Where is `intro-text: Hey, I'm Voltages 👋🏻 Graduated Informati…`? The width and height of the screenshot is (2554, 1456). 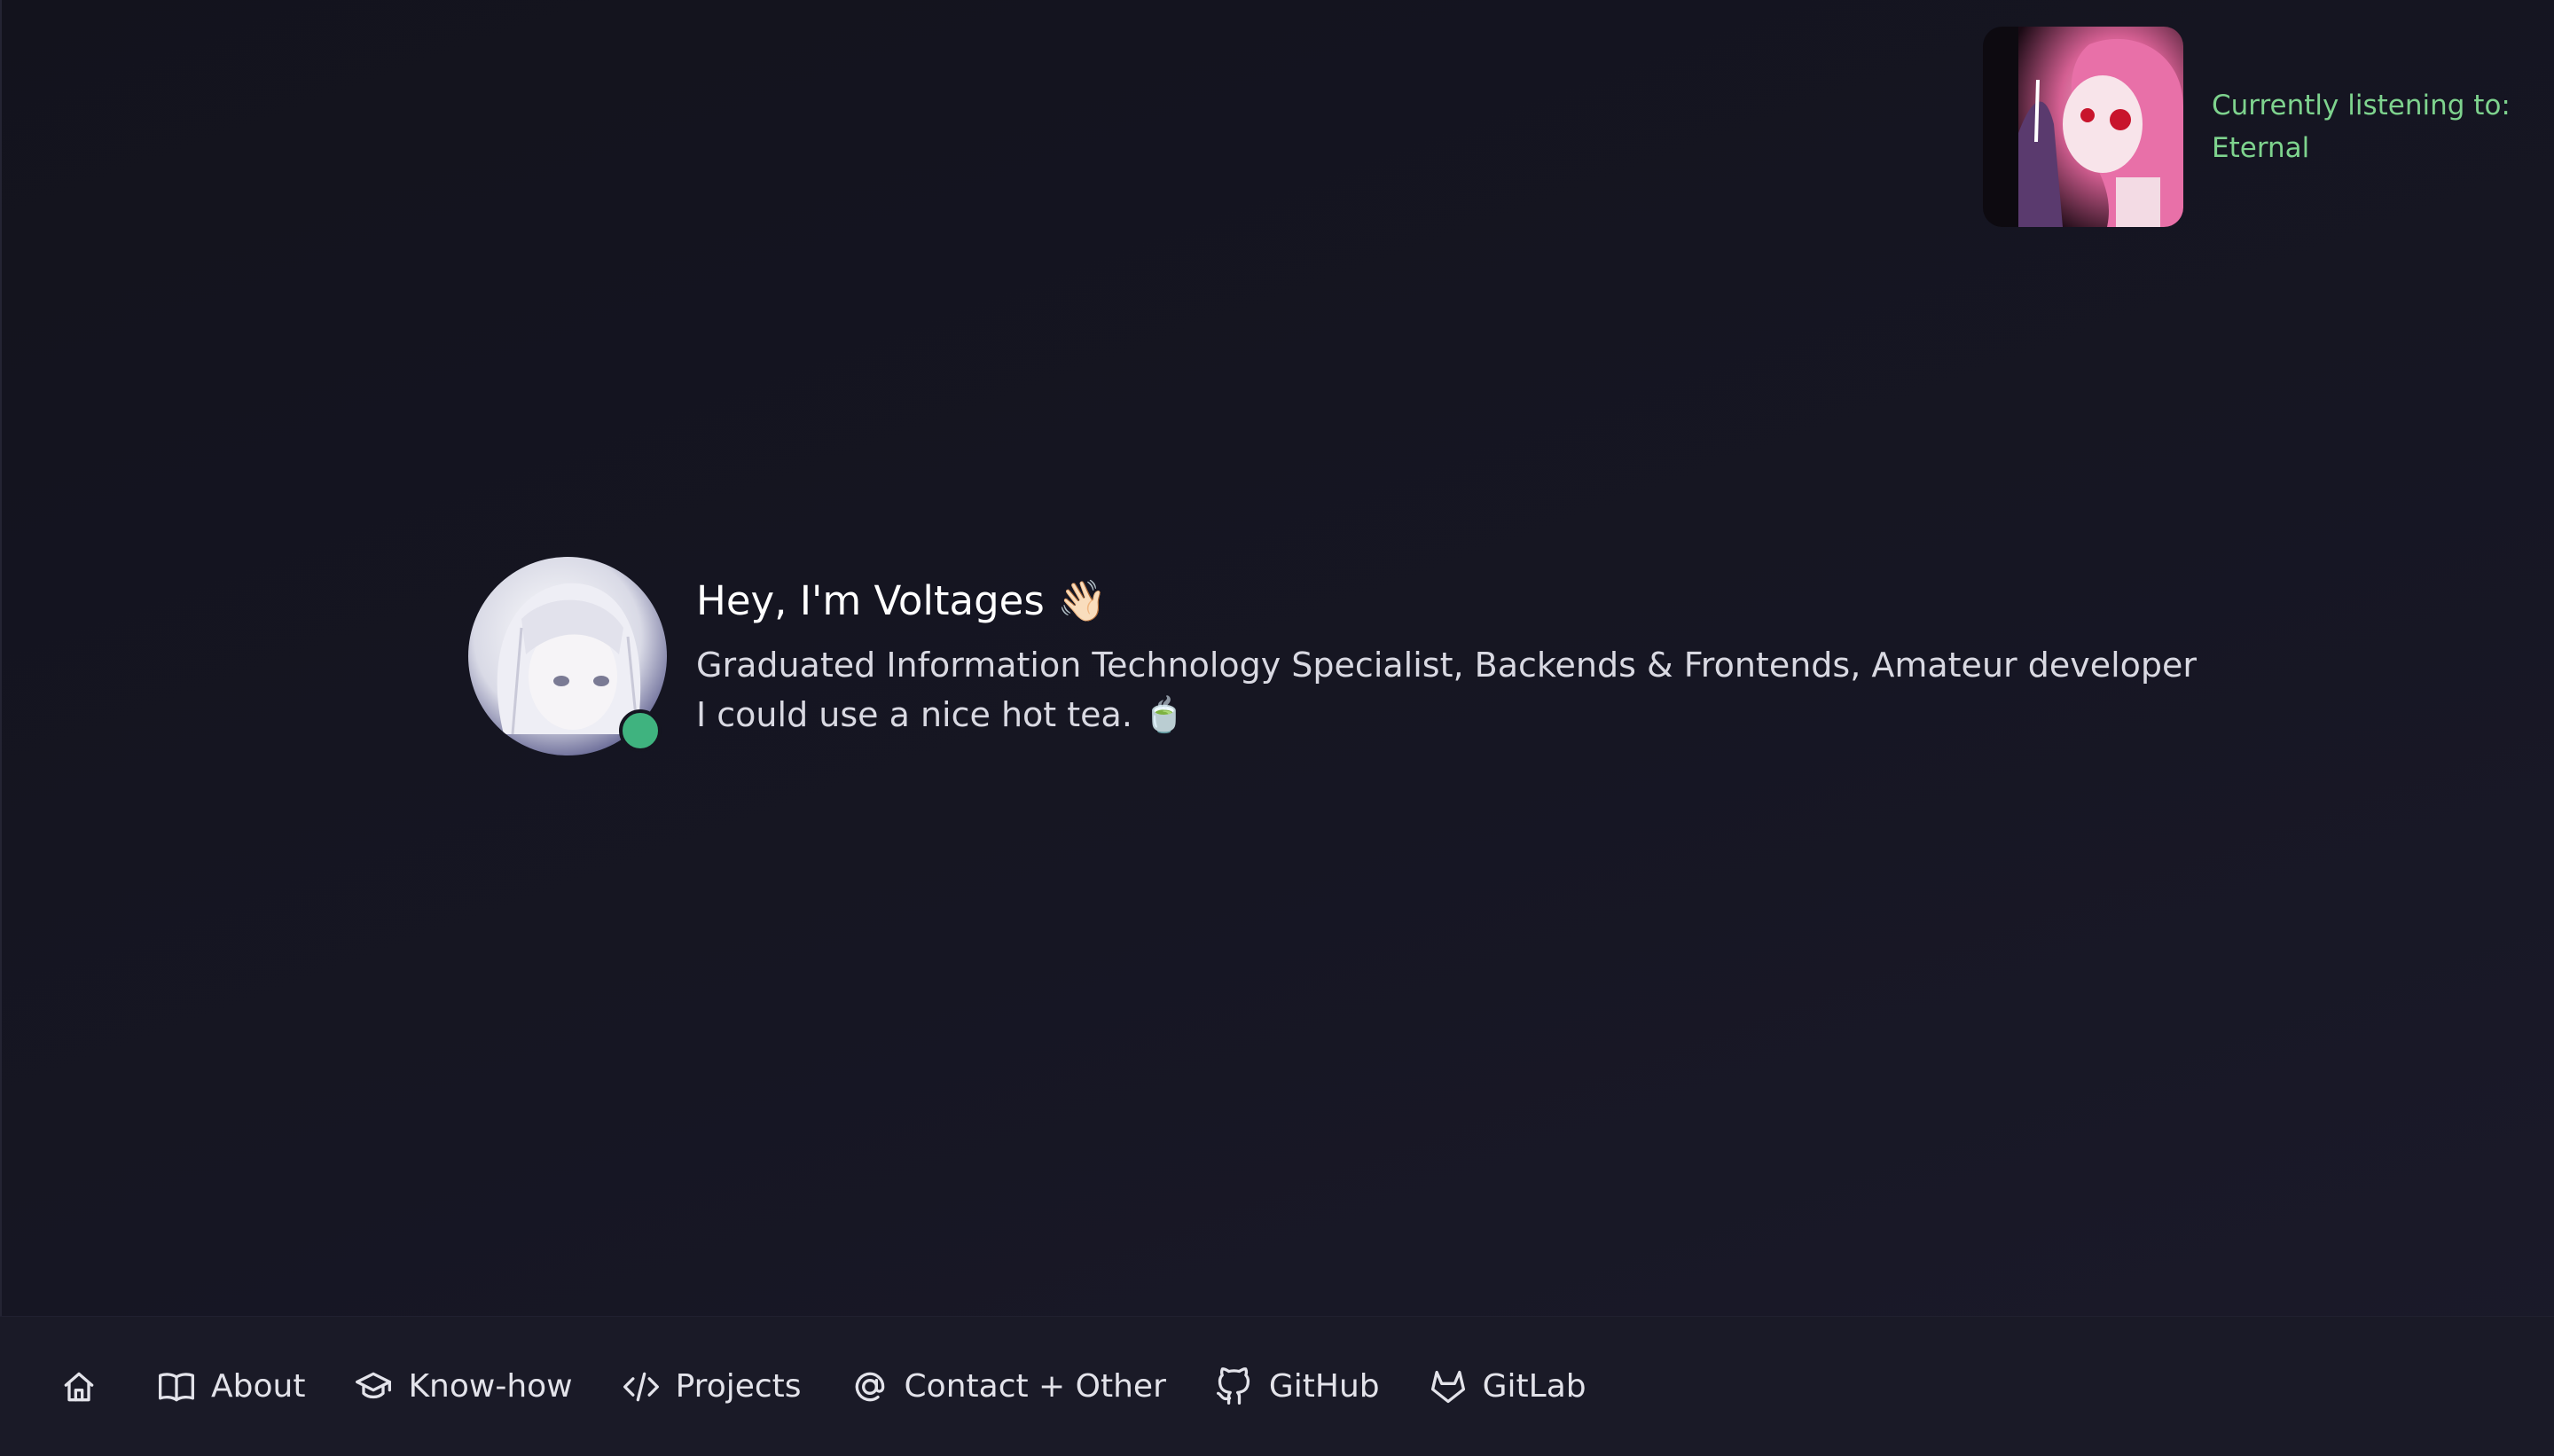 intro-text: Hey, I'm Voltages 👋🏻 Graduated Informati… is located at coordinates (1446, 657).